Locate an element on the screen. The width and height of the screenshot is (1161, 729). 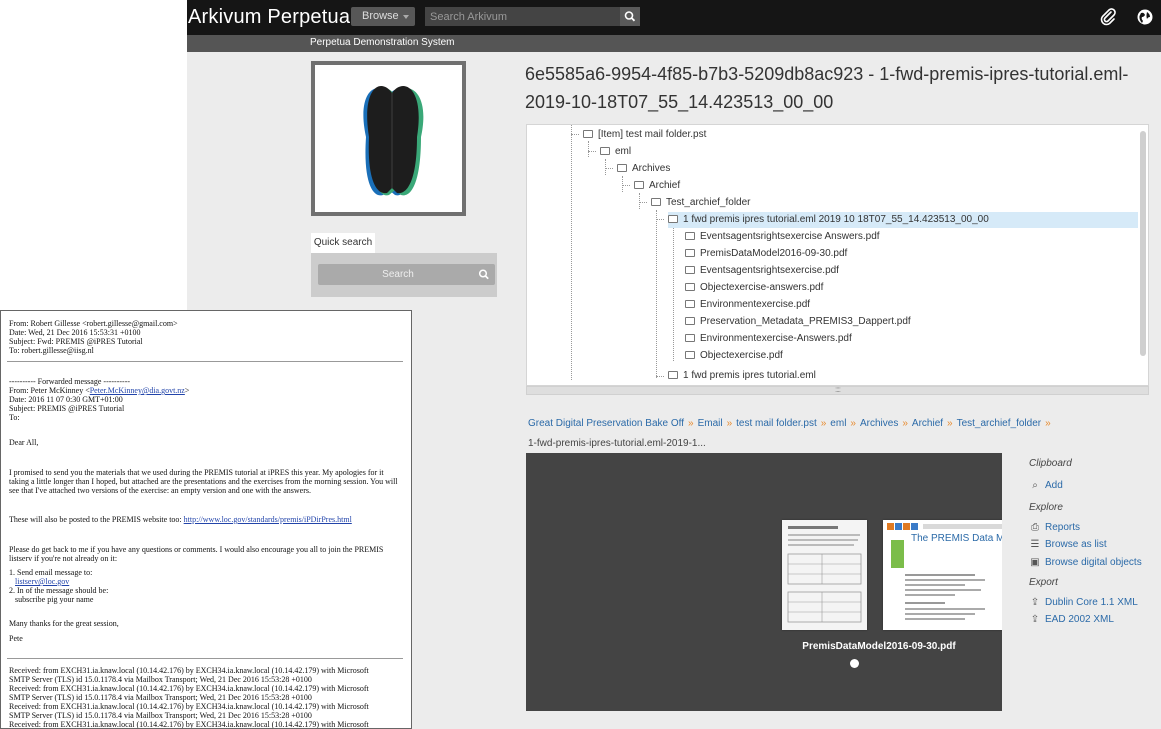
export-heading: Export is located at coordinates (1043, 582).